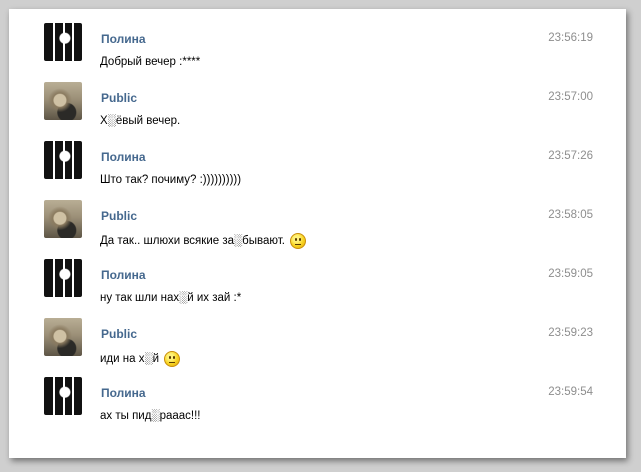  I want to click on message-time: 23:59:05, so click(570, 274).